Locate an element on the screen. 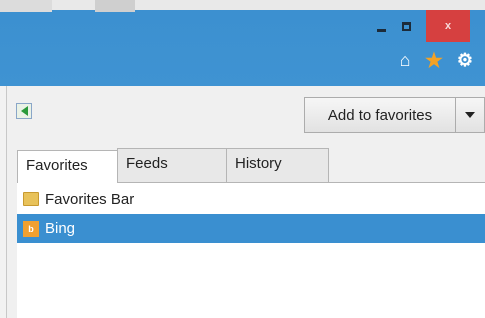 The height and width of the screenshot is (318, 485). maximize-button is located at coordinates (406, 26).